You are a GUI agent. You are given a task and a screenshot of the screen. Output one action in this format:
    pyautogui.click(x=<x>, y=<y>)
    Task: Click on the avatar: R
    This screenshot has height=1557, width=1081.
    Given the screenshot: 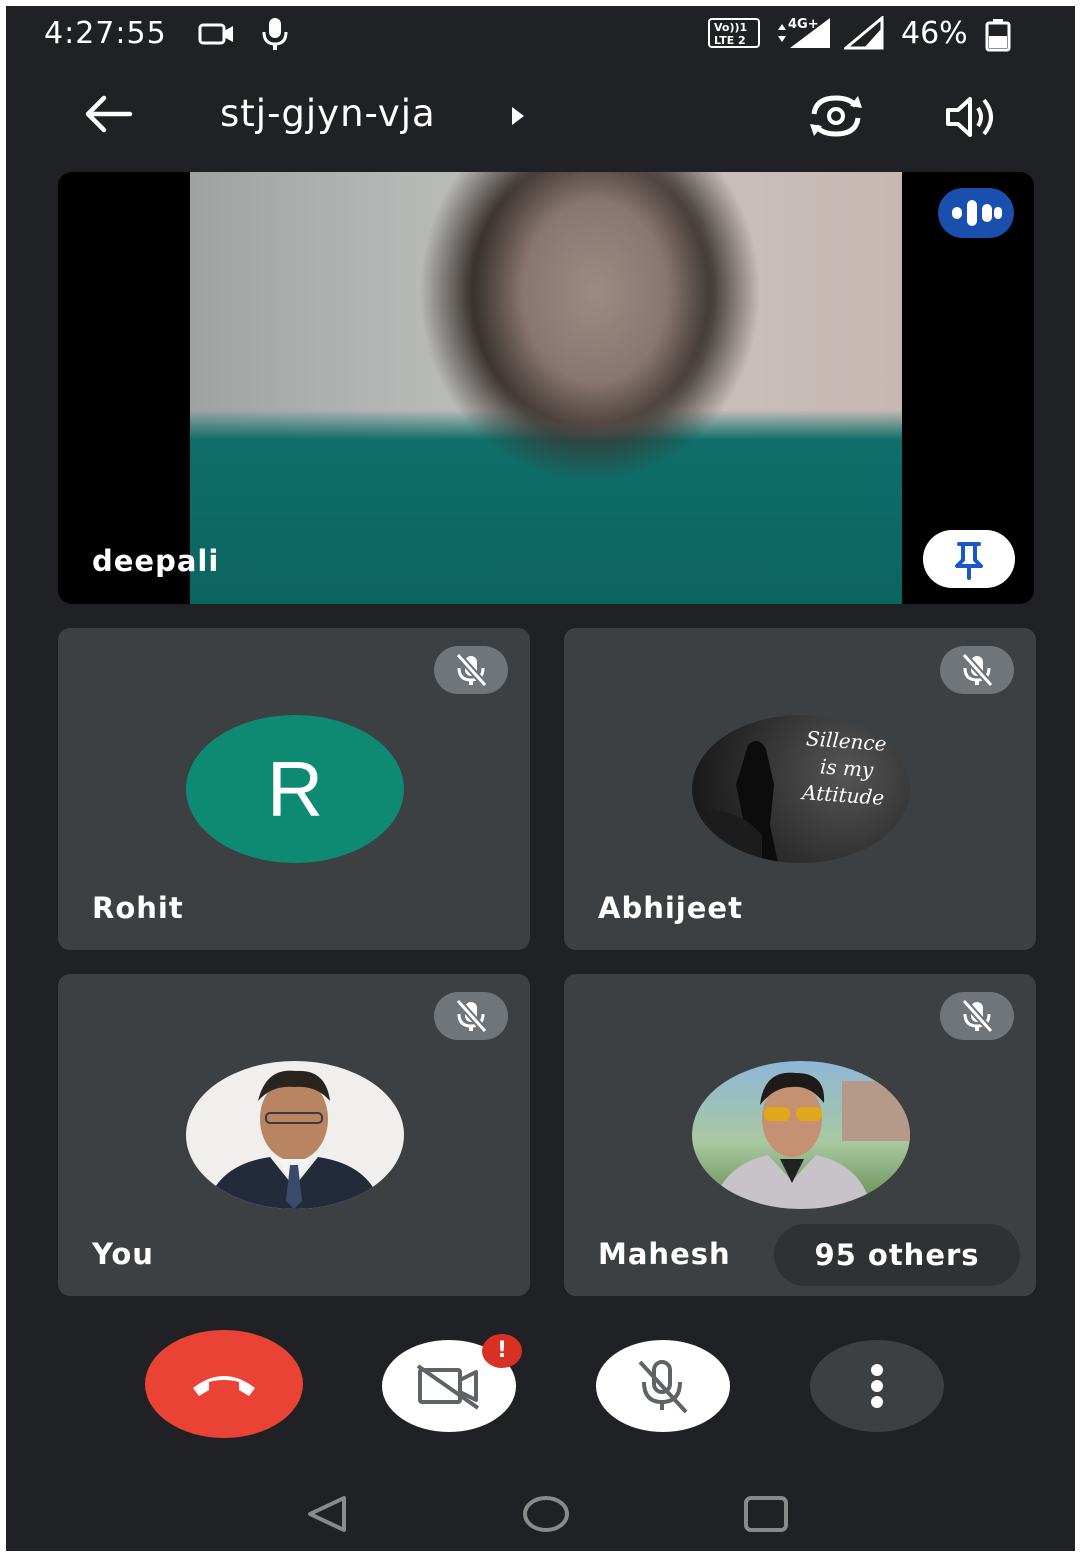 What is the action you would take?
    pyautogui.click(x=295, y=789)
    